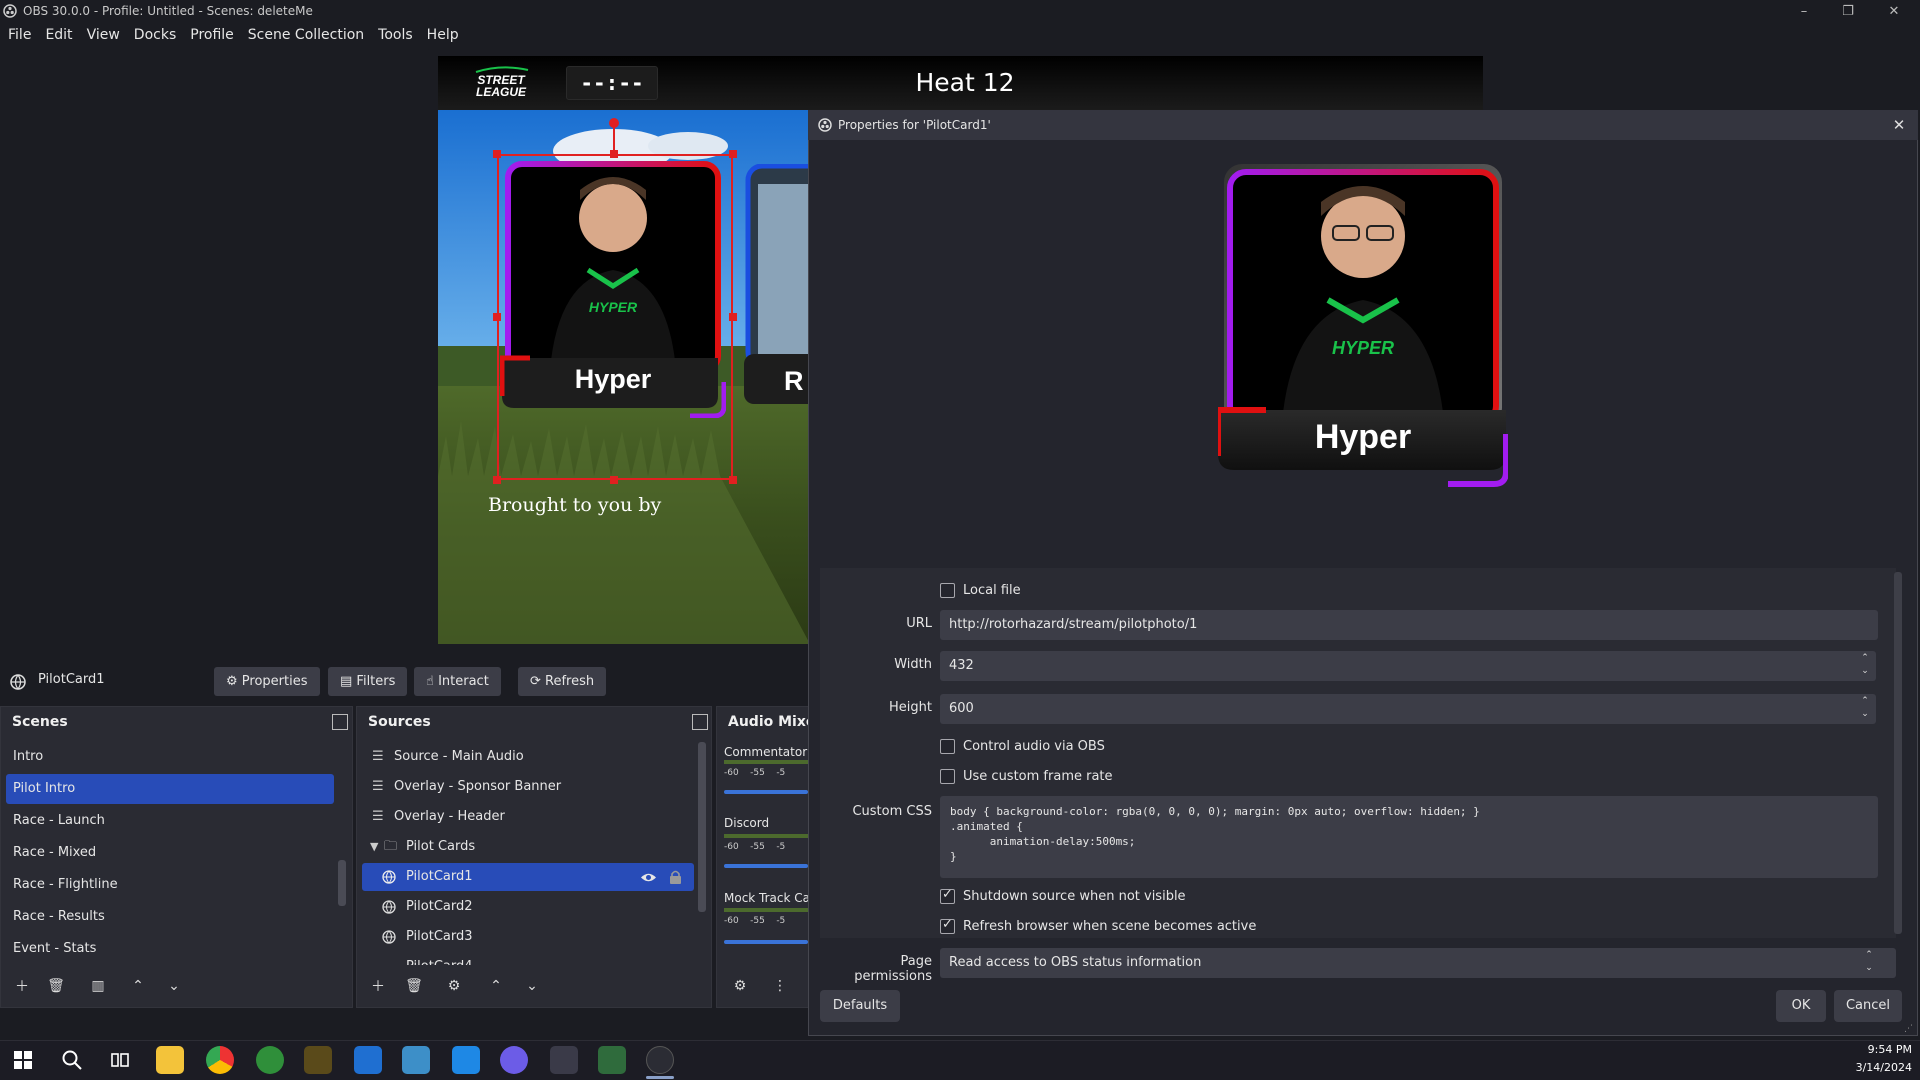 This screenshot has height=1080, width=1920. What do you see at coordinates (174, 986) in the screenshot?
I see `move-scene-down-button: ⌄` at bounding box center [174, 986].